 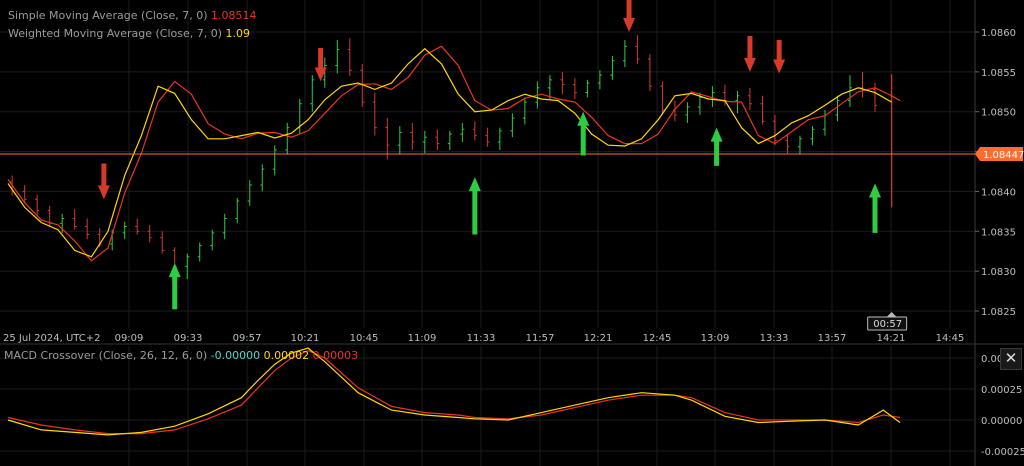 I want to click on time-axis-label: 14:21, so click(x=891, y=338).